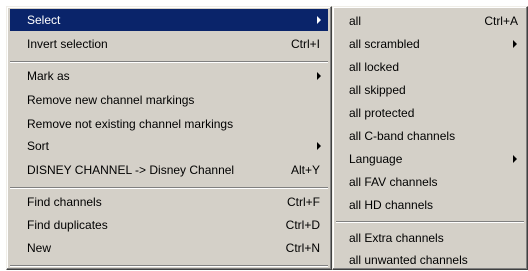  What do you see at coordinates (305, 170) in the screenshot?
I see `menu-item-shortcut: Alt+Y` at bounding box center [305, 170].